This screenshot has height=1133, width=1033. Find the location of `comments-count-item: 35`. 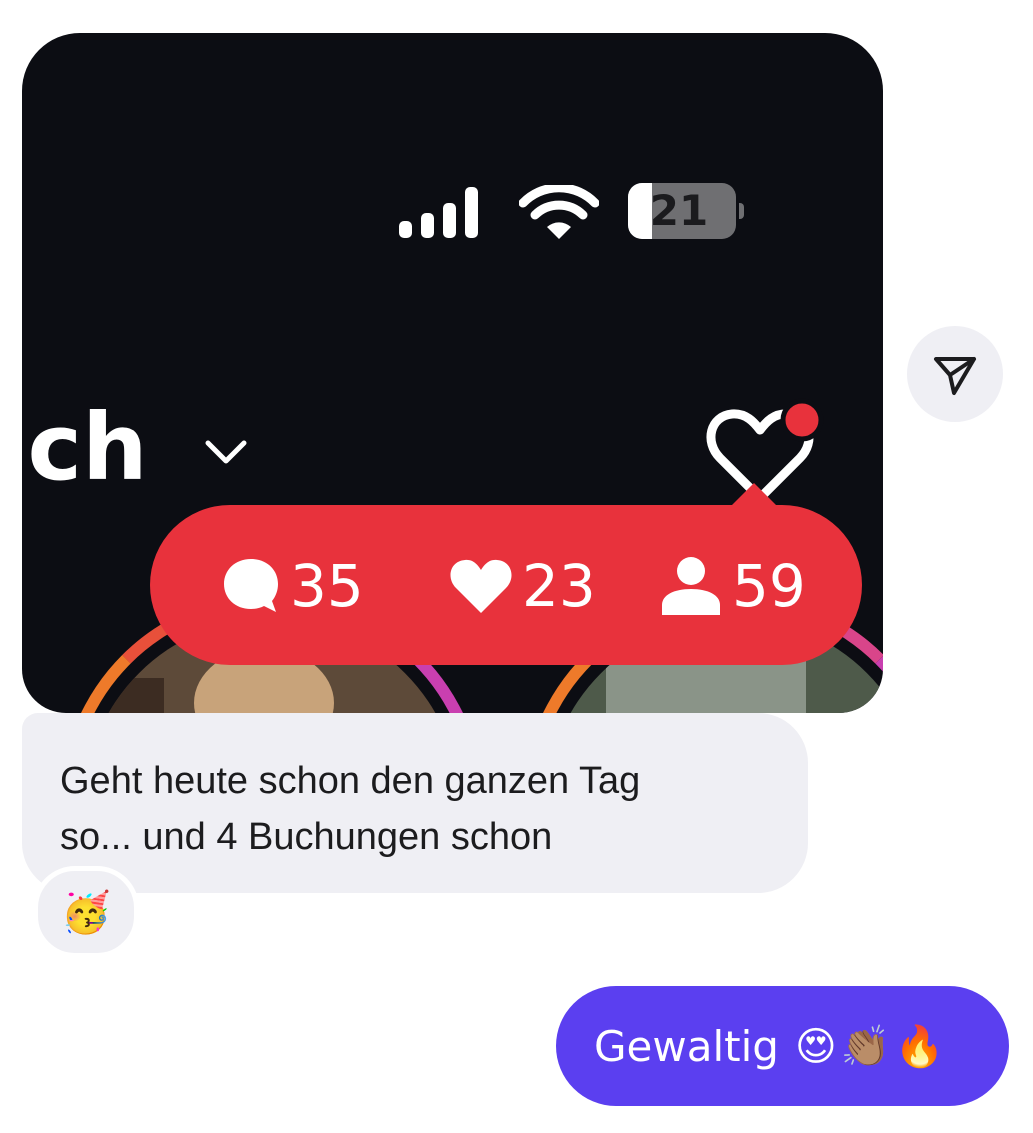

comments-count-item: 35 is located at coordinates (292, 586).